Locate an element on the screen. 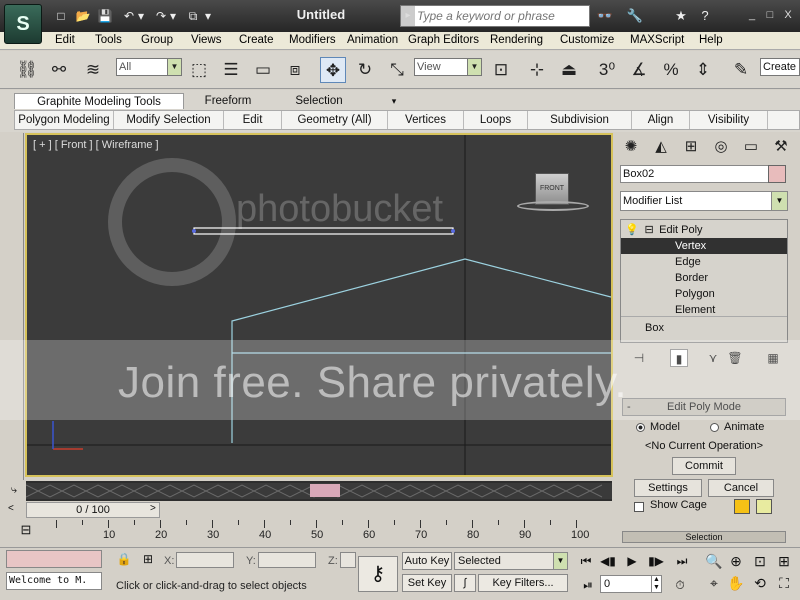 This screenshot has width=800, height=600. panel-loops: Loops is located at coordinates (496, 120).